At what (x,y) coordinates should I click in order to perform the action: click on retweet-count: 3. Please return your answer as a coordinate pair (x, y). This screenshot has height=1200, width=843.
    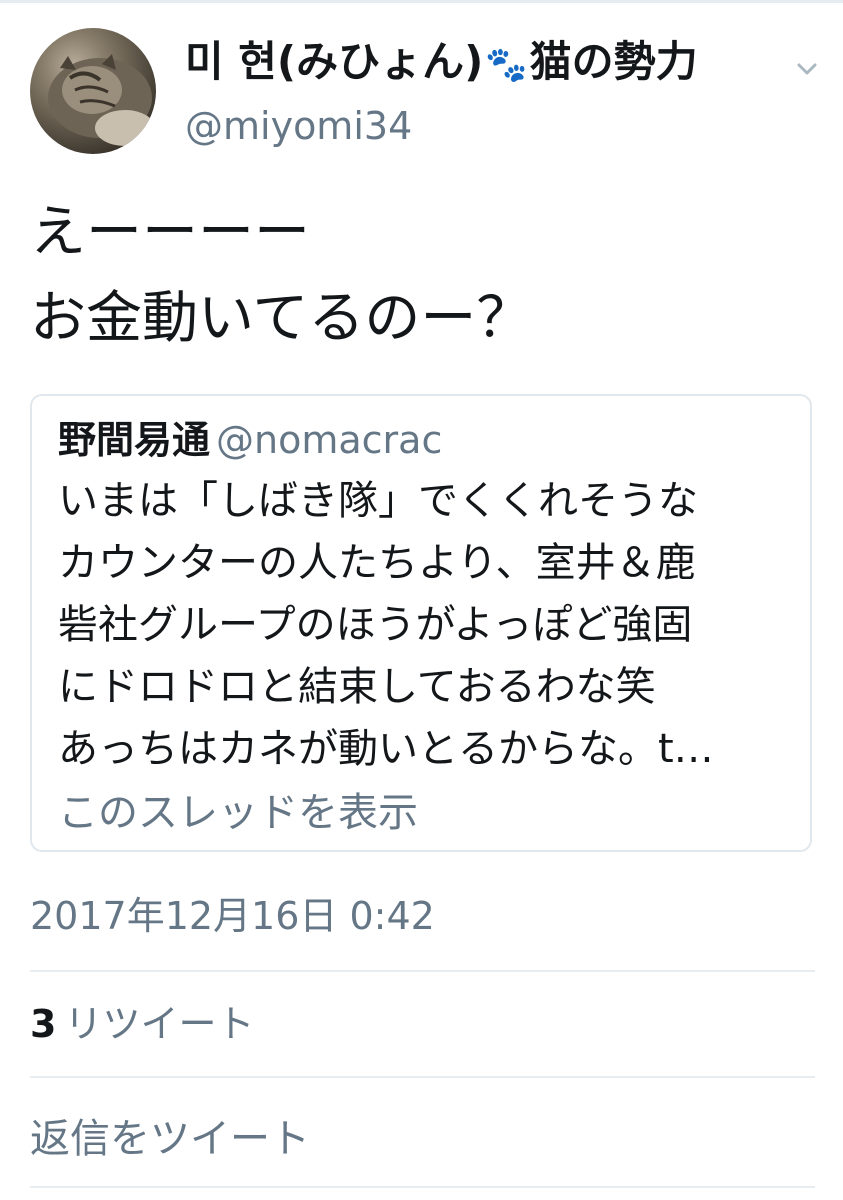
    Looking at the image, I should click on (43, 1024).